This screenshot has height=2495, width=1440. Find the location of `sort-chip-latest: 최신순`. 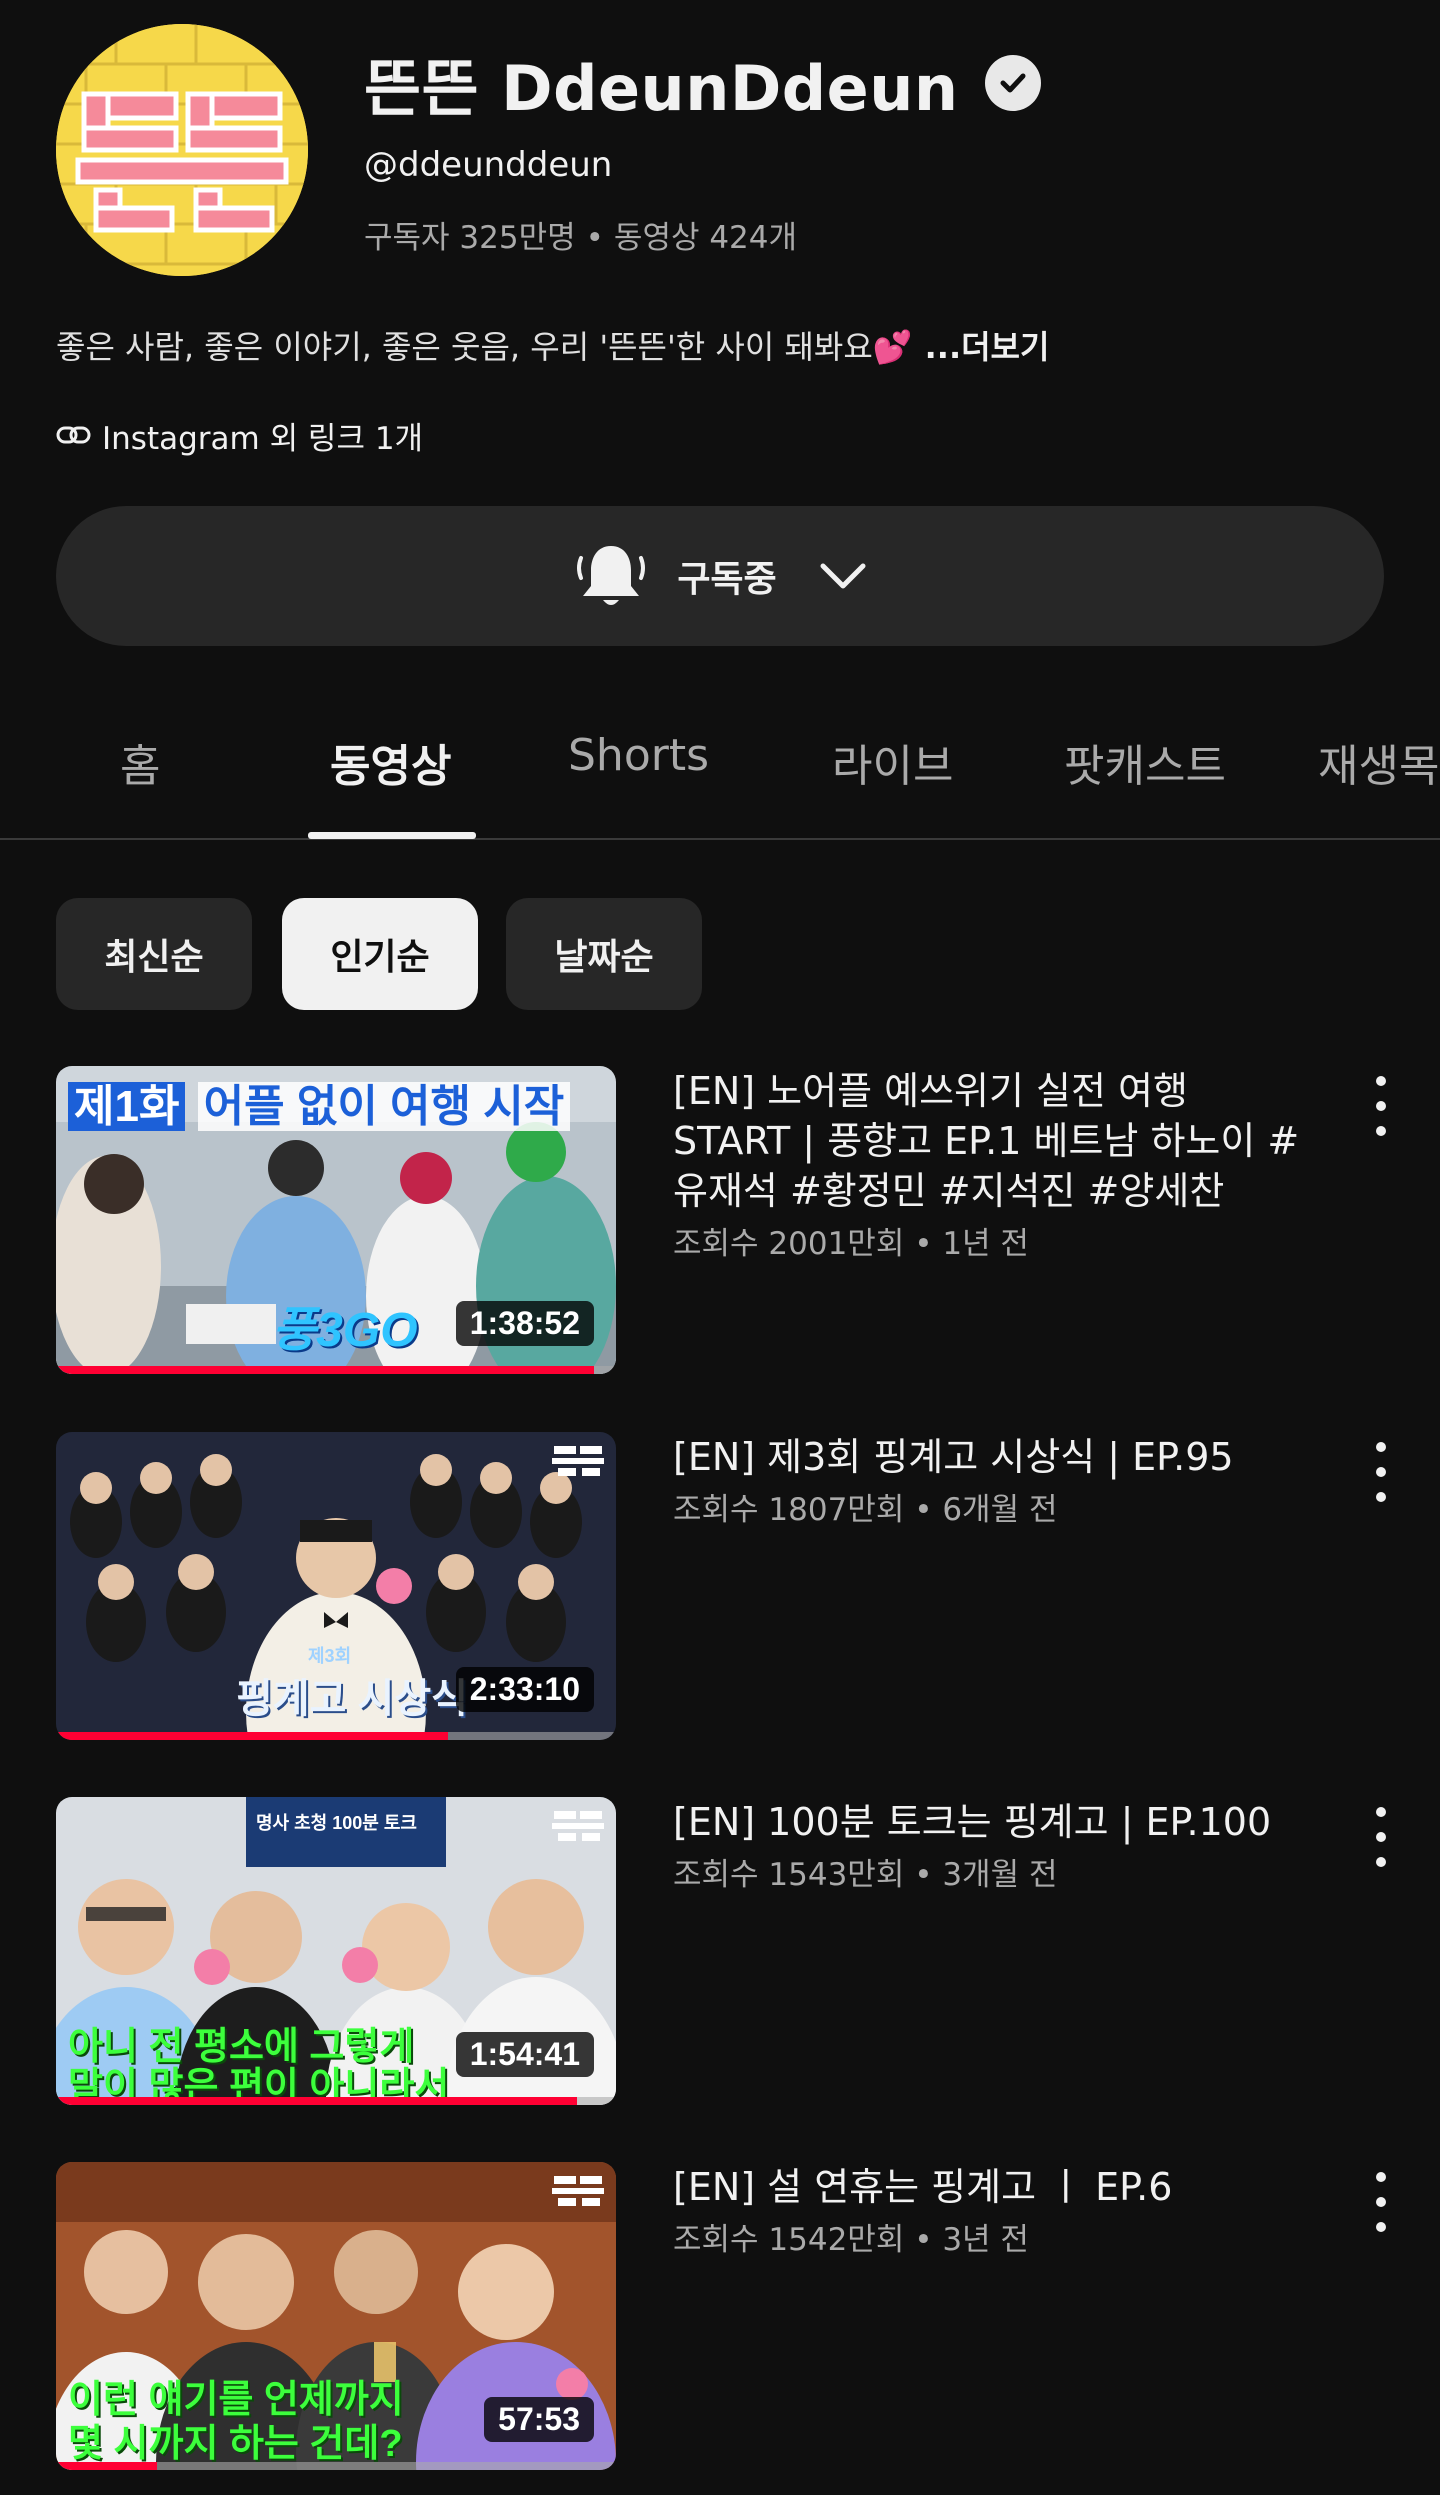

sort-chip-latest: 최신순 is located at coordinates (154, 954).